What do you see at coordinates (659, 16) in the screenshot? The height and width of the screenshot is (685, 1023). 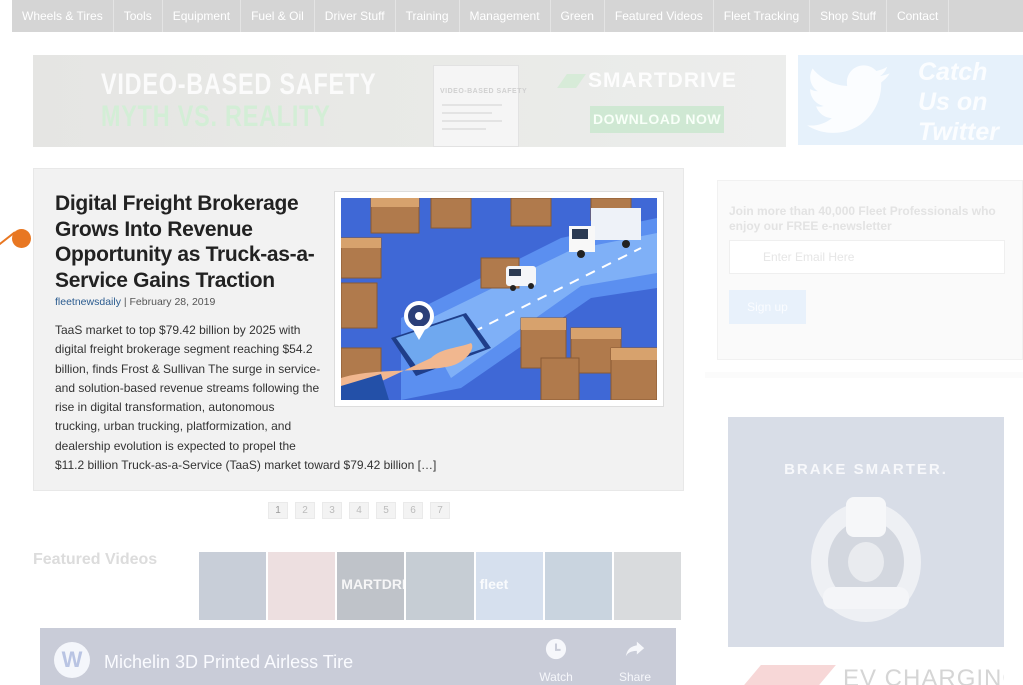 I see `nav-item-featured-videos: Featured Videos` at bounding box center [659, 16].